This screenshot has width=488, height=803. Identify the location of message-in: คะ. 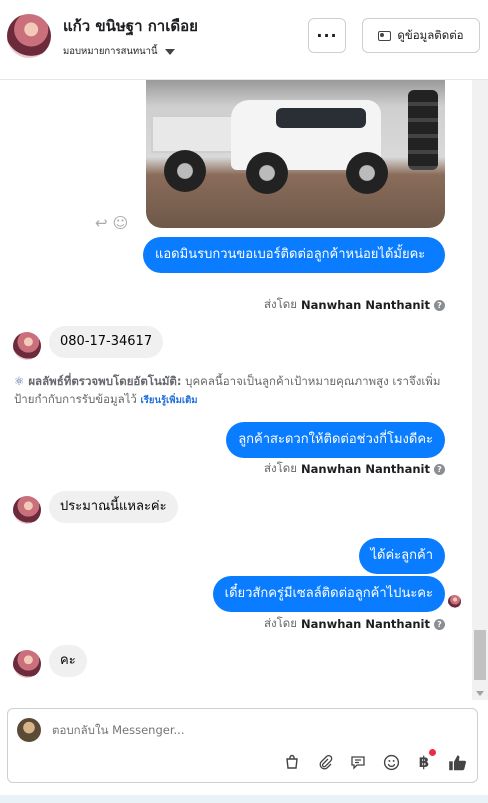
(68, 661).